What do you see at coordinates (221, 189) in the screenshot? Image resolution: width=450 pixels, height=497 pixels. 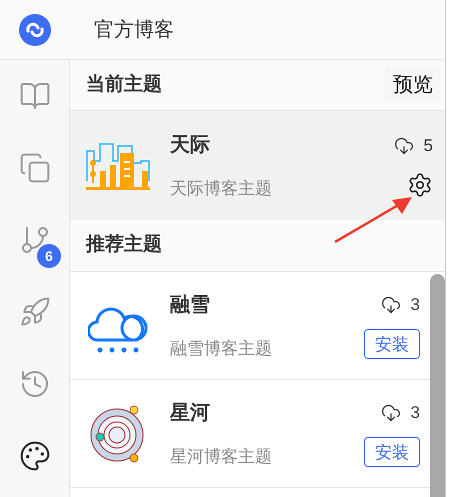 I see `theme-description: 天际博客主题` at bounding box center [221, 189].